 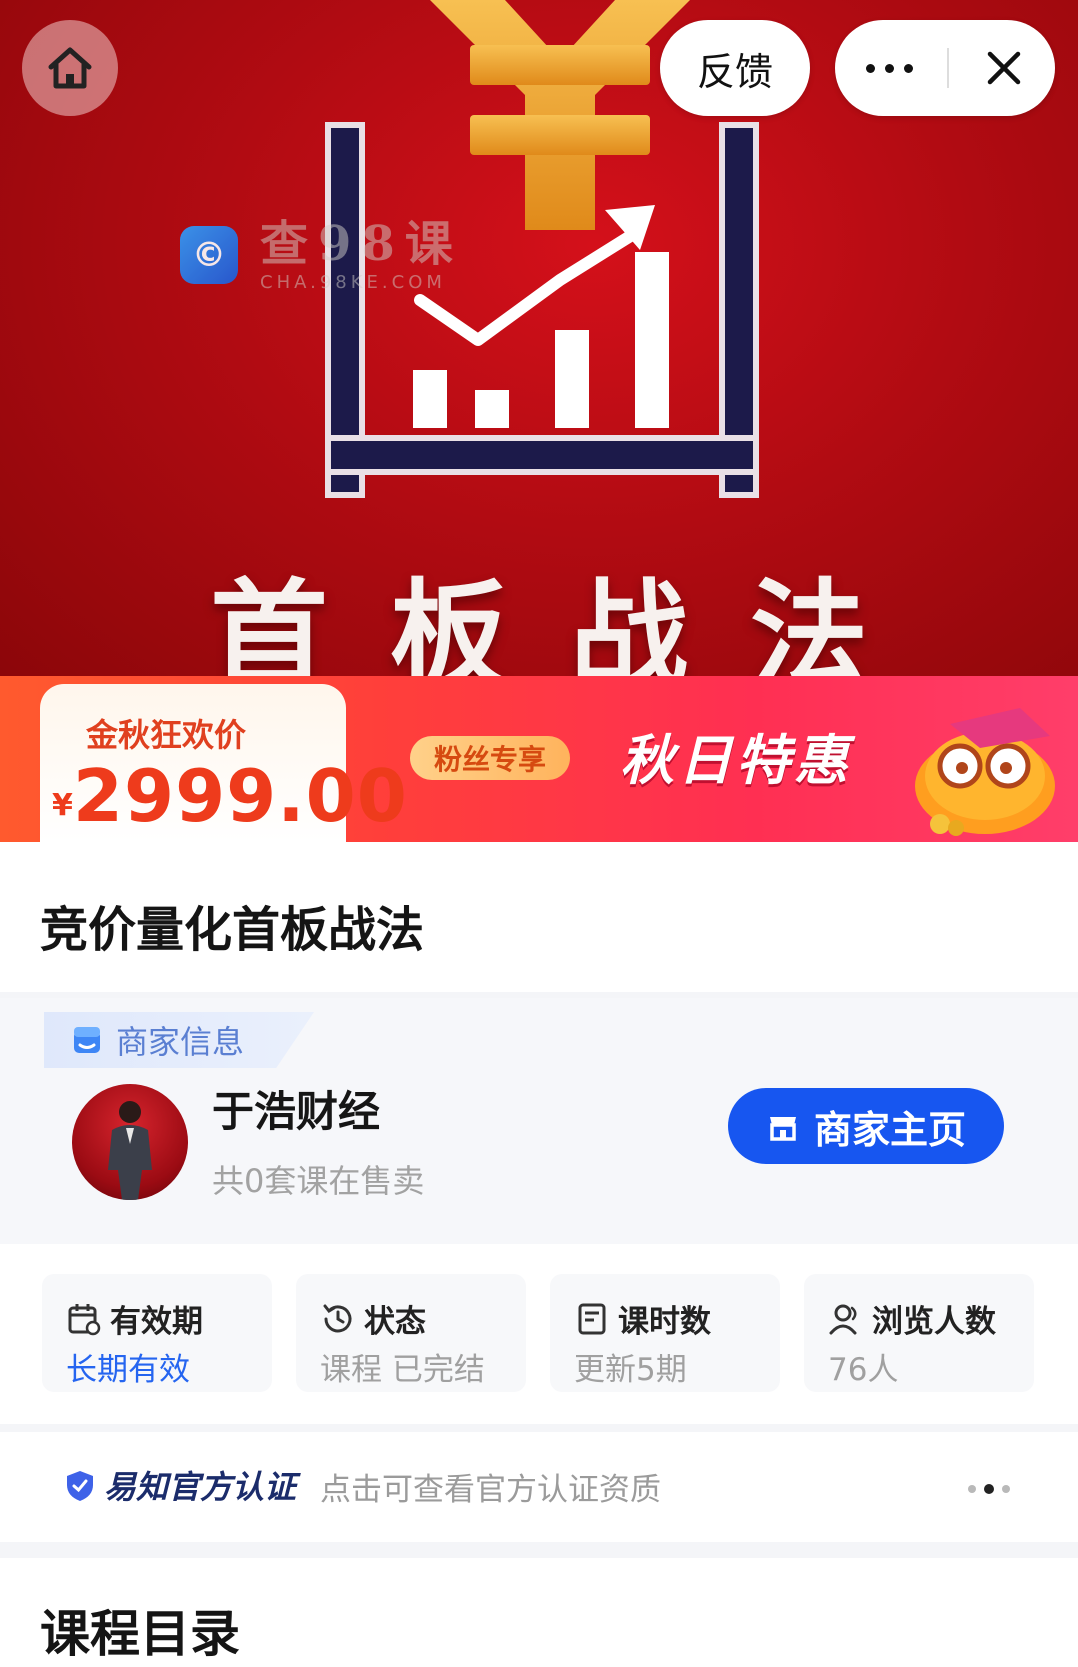 I want to click on course-title: 竞价量化首板战法, so click(x=232, y=930).